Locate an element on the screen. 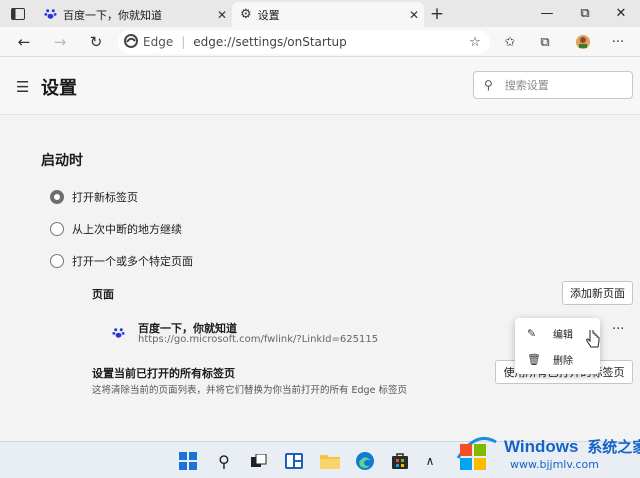 The height and width of the screenshot is (478, 640). edge-logo-icon is located at coordinates (131, 42).